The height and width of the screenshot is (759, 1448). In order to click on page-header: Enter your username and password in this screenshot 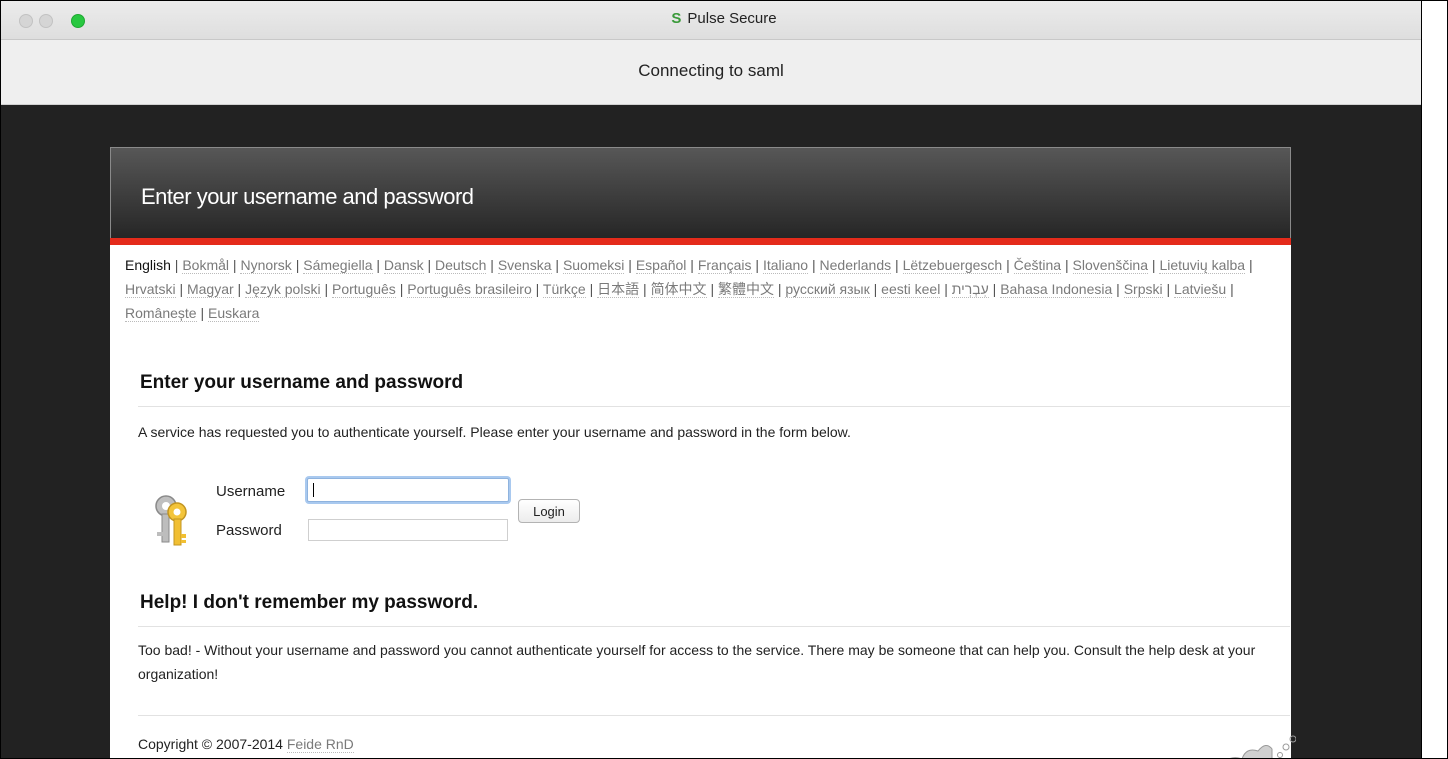, I will do `click(700, 193)`.